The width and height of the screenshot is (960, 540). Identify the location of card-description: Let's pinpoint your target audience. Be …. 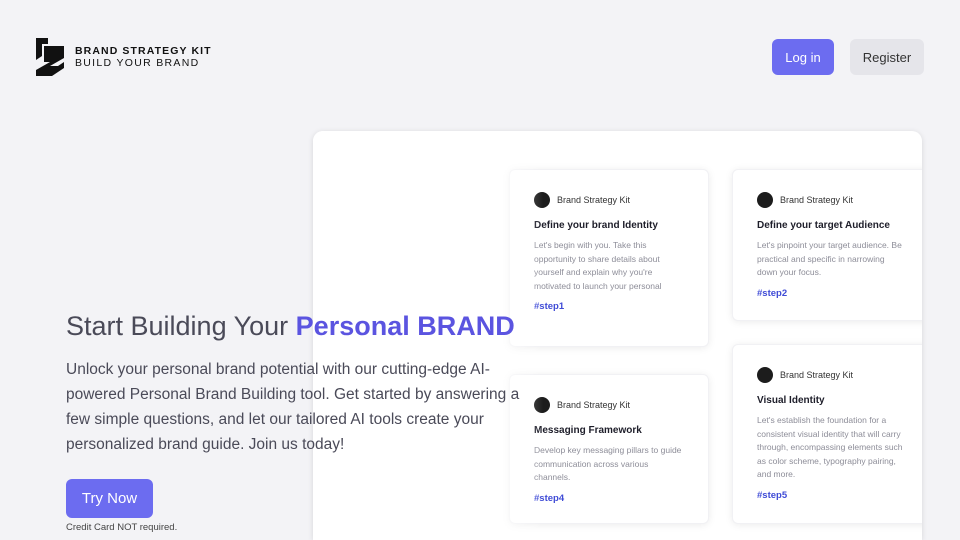
(829, 258).